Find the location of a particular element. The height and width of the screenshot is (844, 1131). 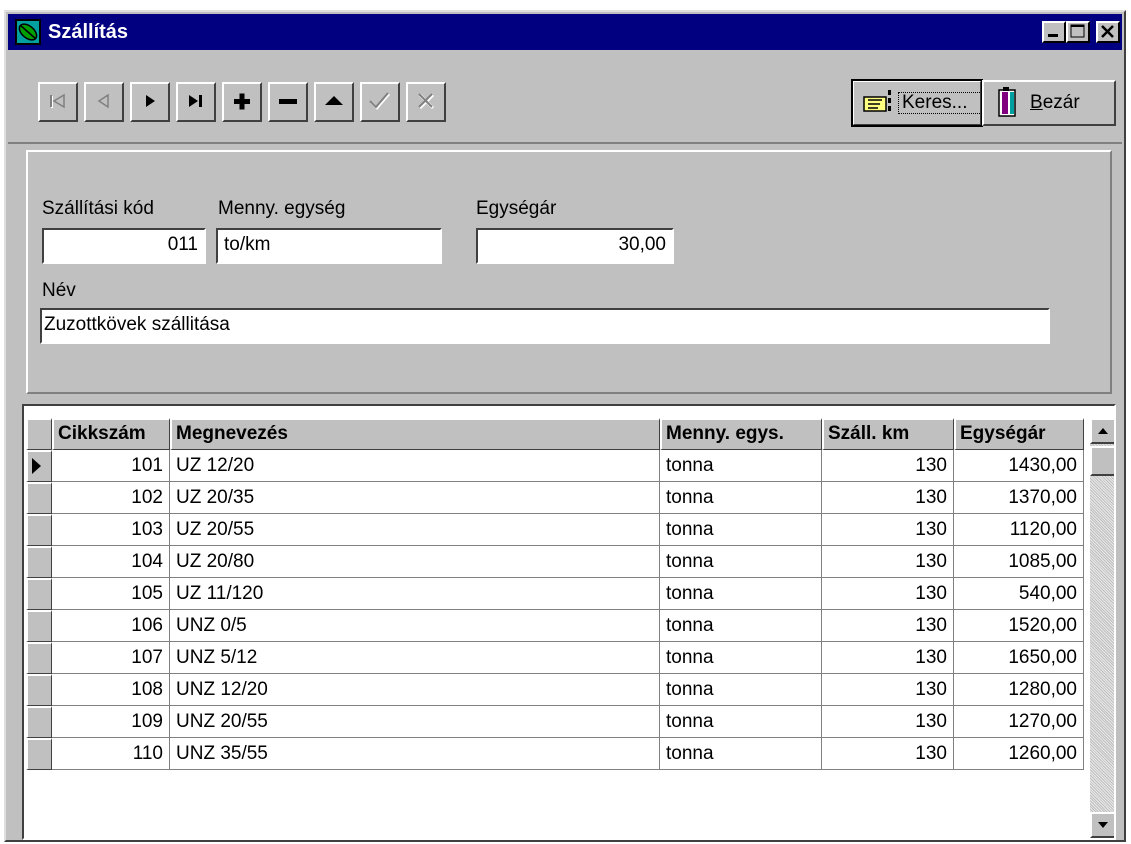

egysegar-cell: 1650,00 is located at coordinates (1019, 658).